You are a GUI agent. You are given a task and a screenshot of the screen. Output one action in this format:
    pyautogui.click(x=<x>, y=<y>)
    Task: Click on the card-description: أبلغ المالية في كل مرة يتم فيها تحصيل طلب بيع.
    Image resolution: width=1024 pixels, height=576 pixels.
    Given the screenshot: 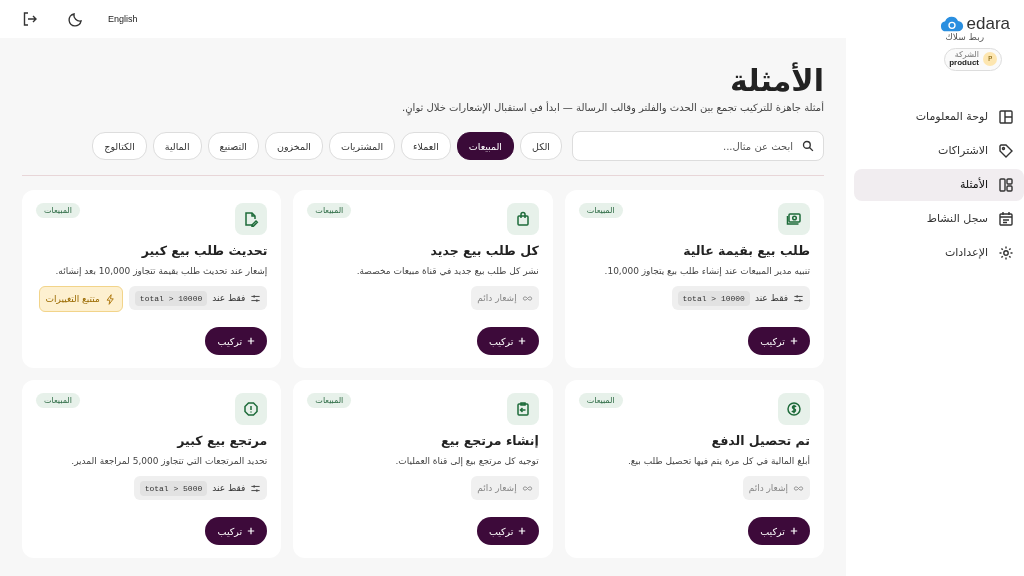 What is the action you would take?
    pyautogui.click(x=718, y=461)
    